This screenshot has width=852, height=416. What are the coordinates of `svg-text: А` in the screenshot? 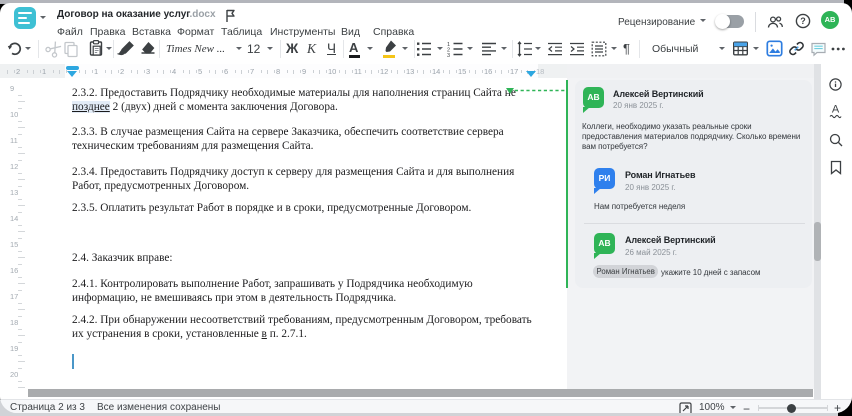 It's located at (836, 110).